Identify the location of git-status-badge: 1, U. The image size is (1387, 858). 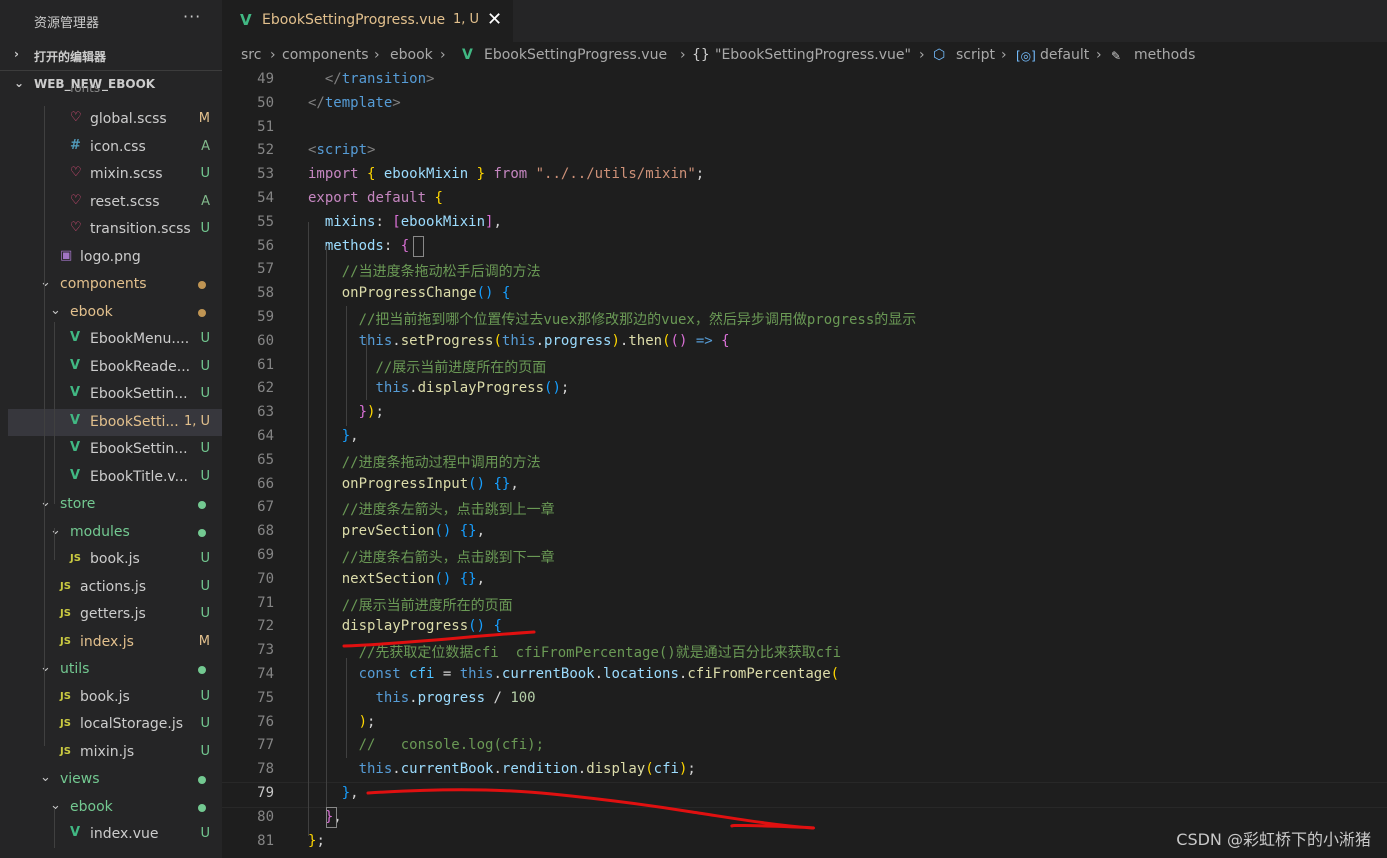
(196, 421).